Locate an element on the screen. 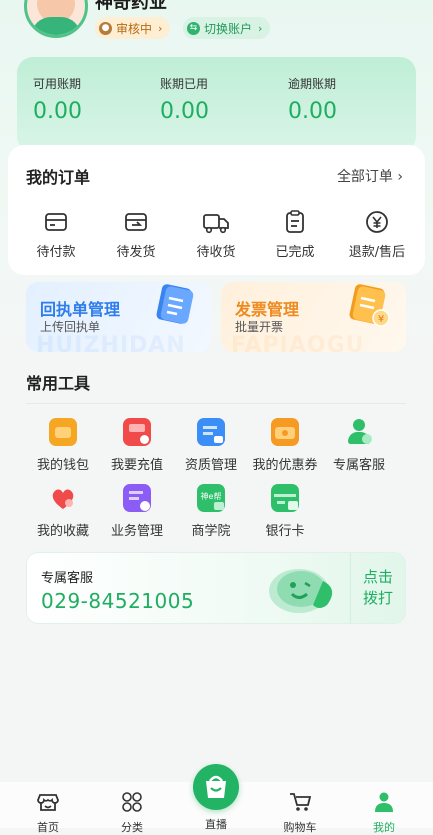 The width and height of the screenshot is (433, 835). avatar is located at coordinates (56, 19).